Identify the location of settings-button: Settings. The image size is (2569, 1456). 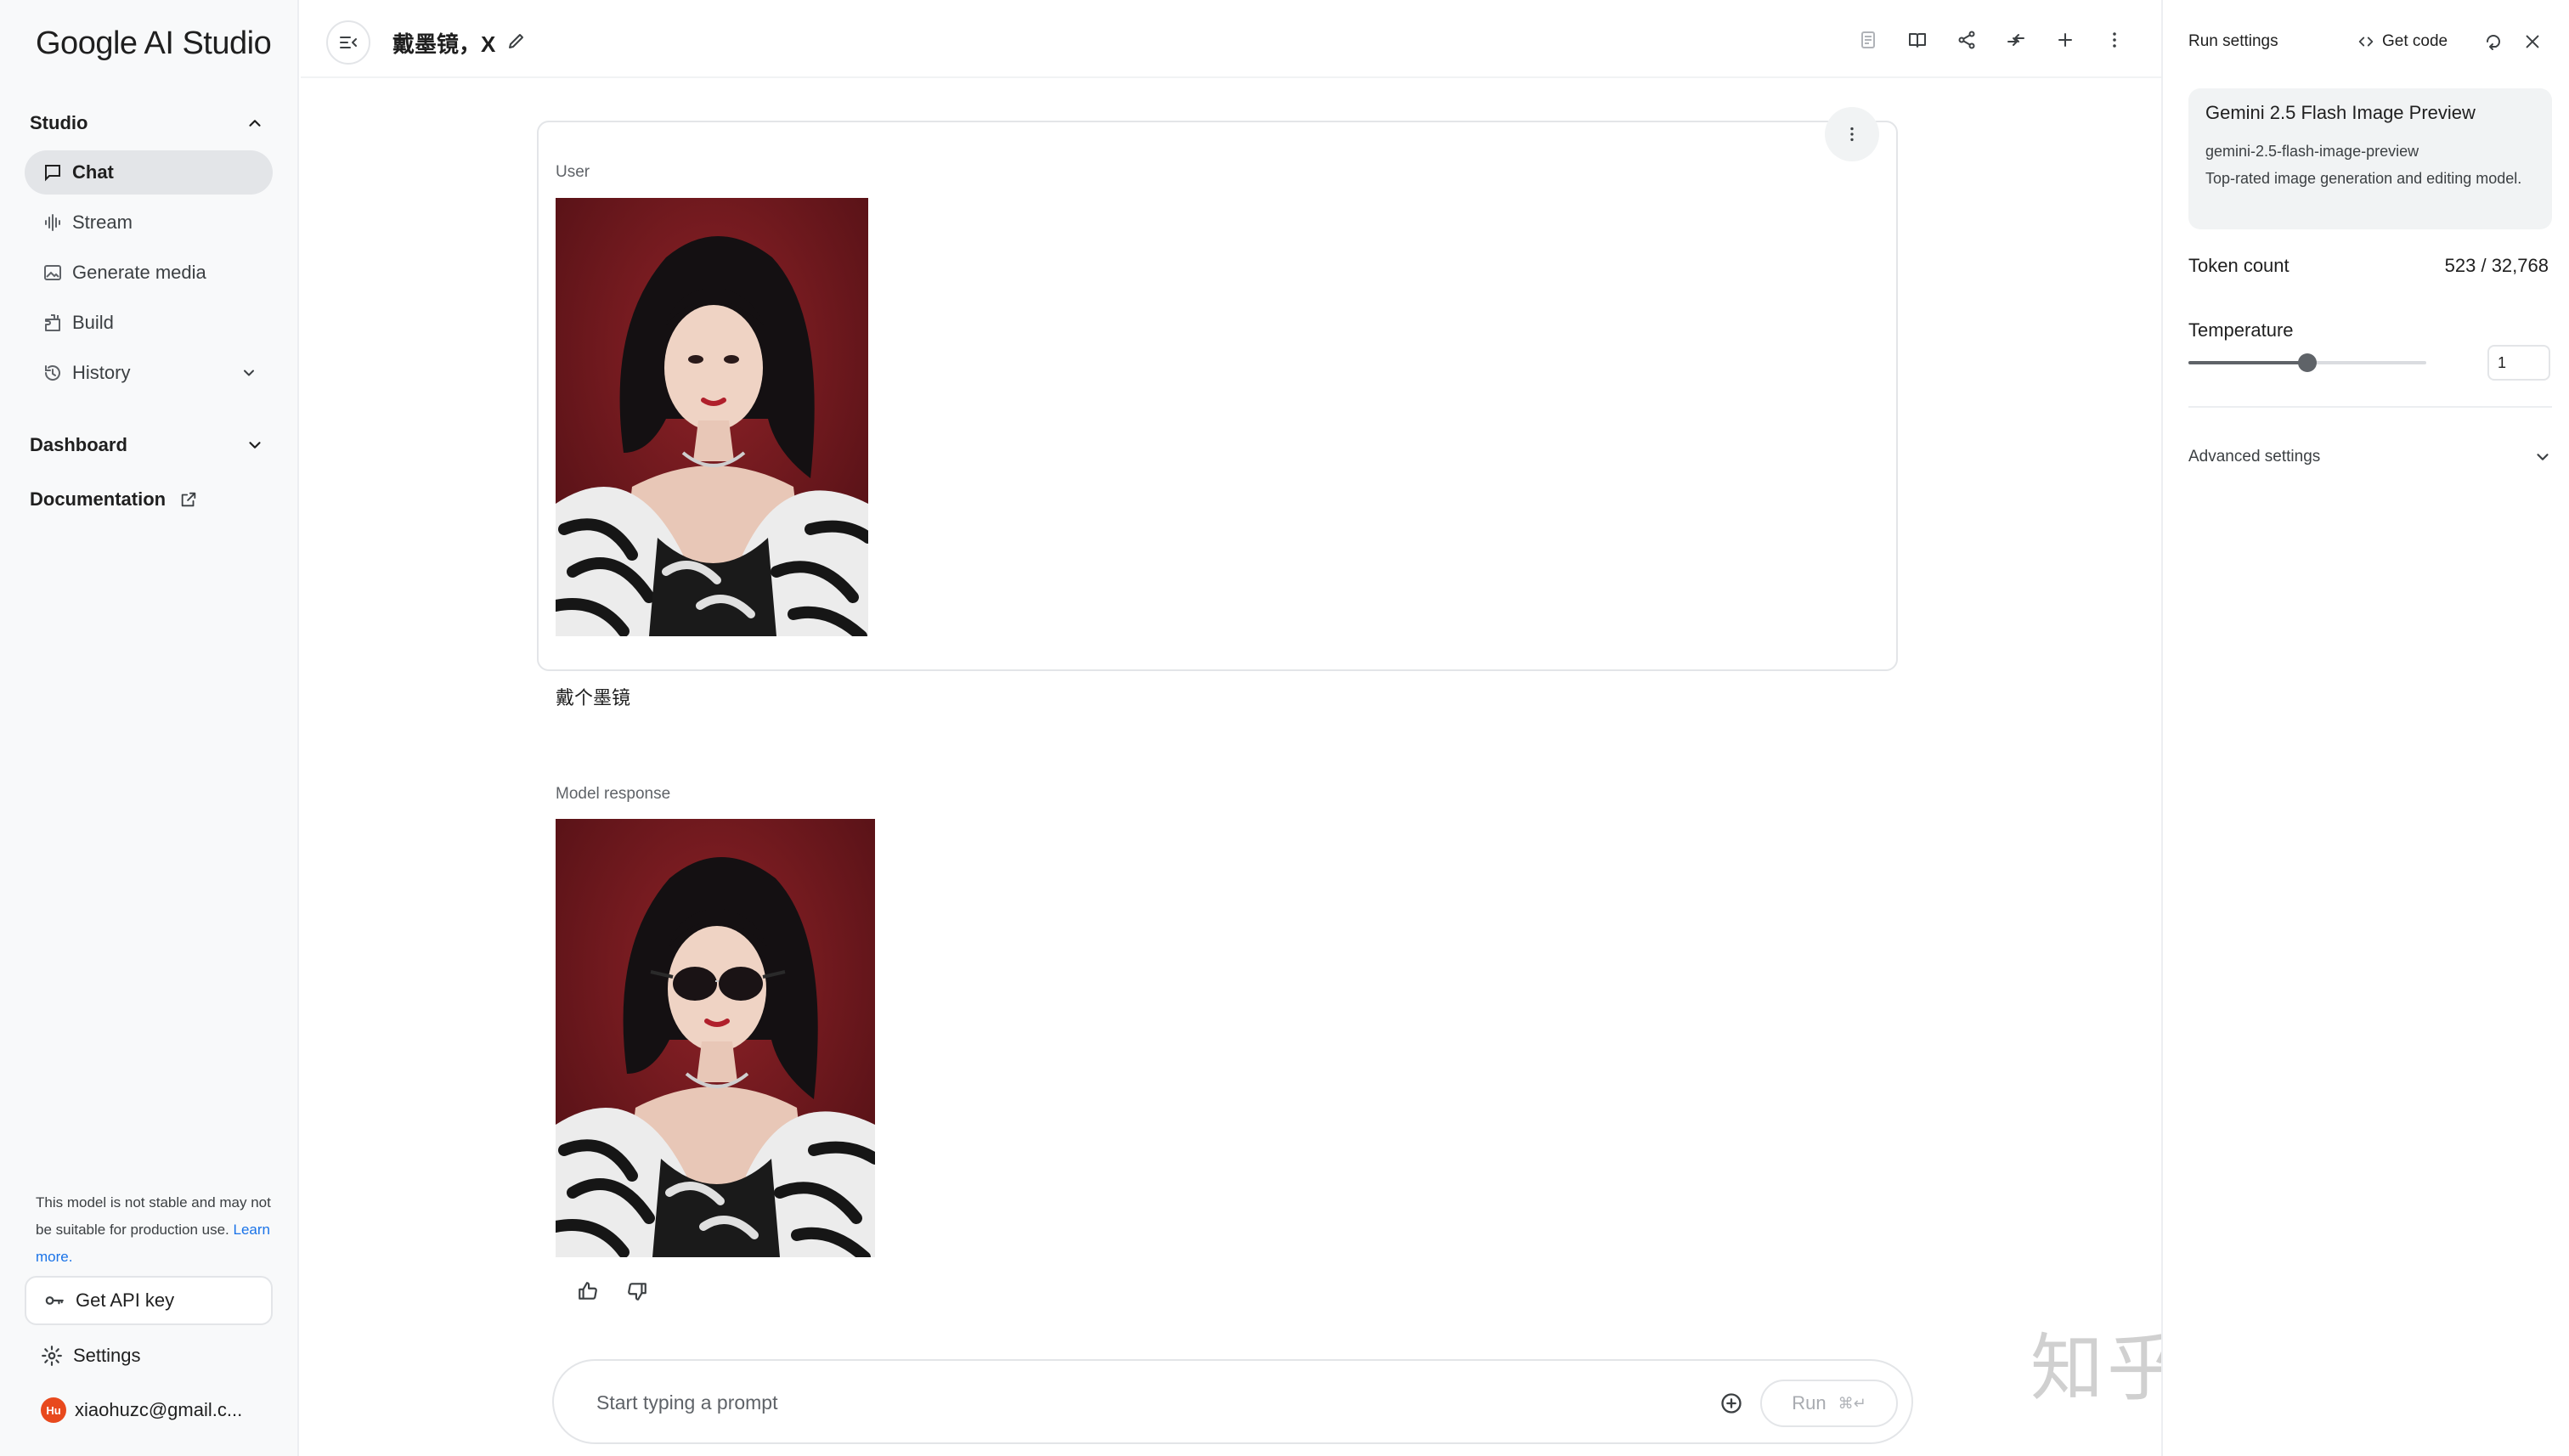
(91, 1356).